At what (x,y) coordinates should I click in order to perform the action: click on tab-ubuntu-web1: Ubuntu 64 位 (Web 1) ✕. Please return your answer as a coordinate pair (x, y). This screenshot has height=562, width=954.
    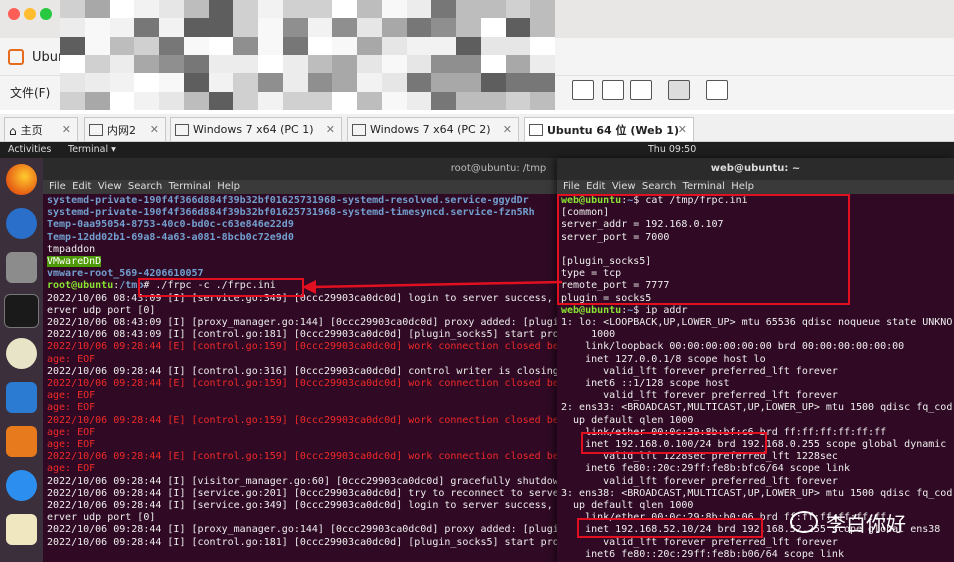
    Looking at the image, I should click on (609, 129).